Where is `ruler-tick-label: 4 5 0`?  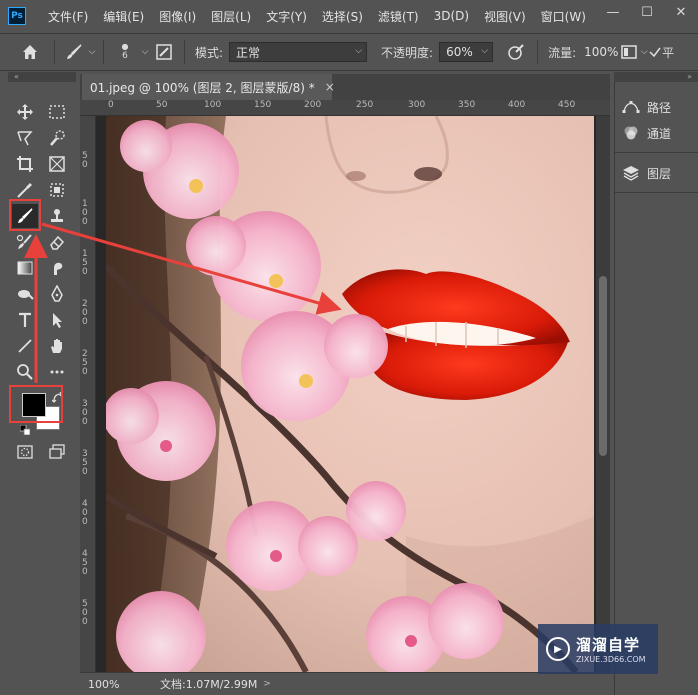
ruler-tick-label: 4 5 0 is located at coordinates (85, 563).